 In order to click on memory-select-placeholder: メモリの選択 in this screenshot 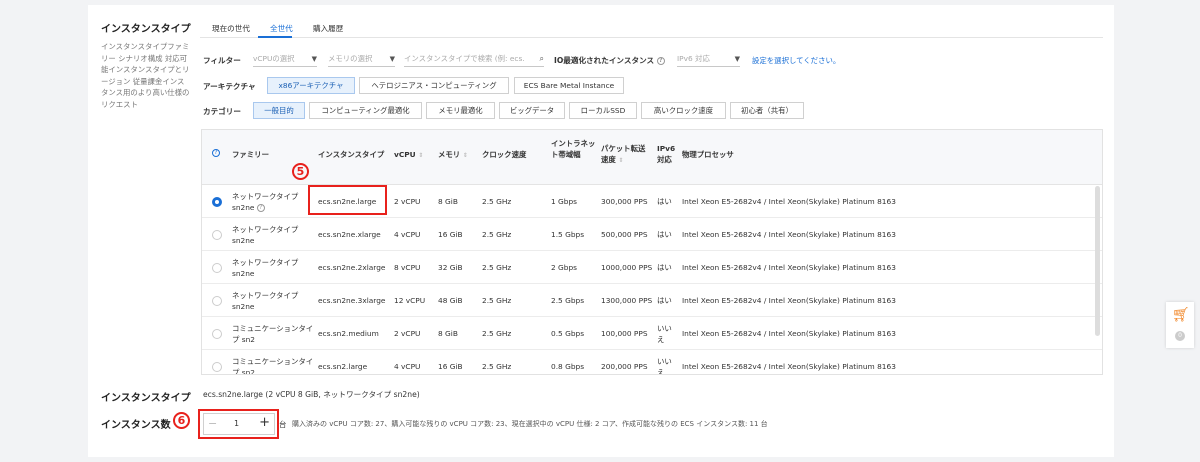, I will do `click(350, 58)`.